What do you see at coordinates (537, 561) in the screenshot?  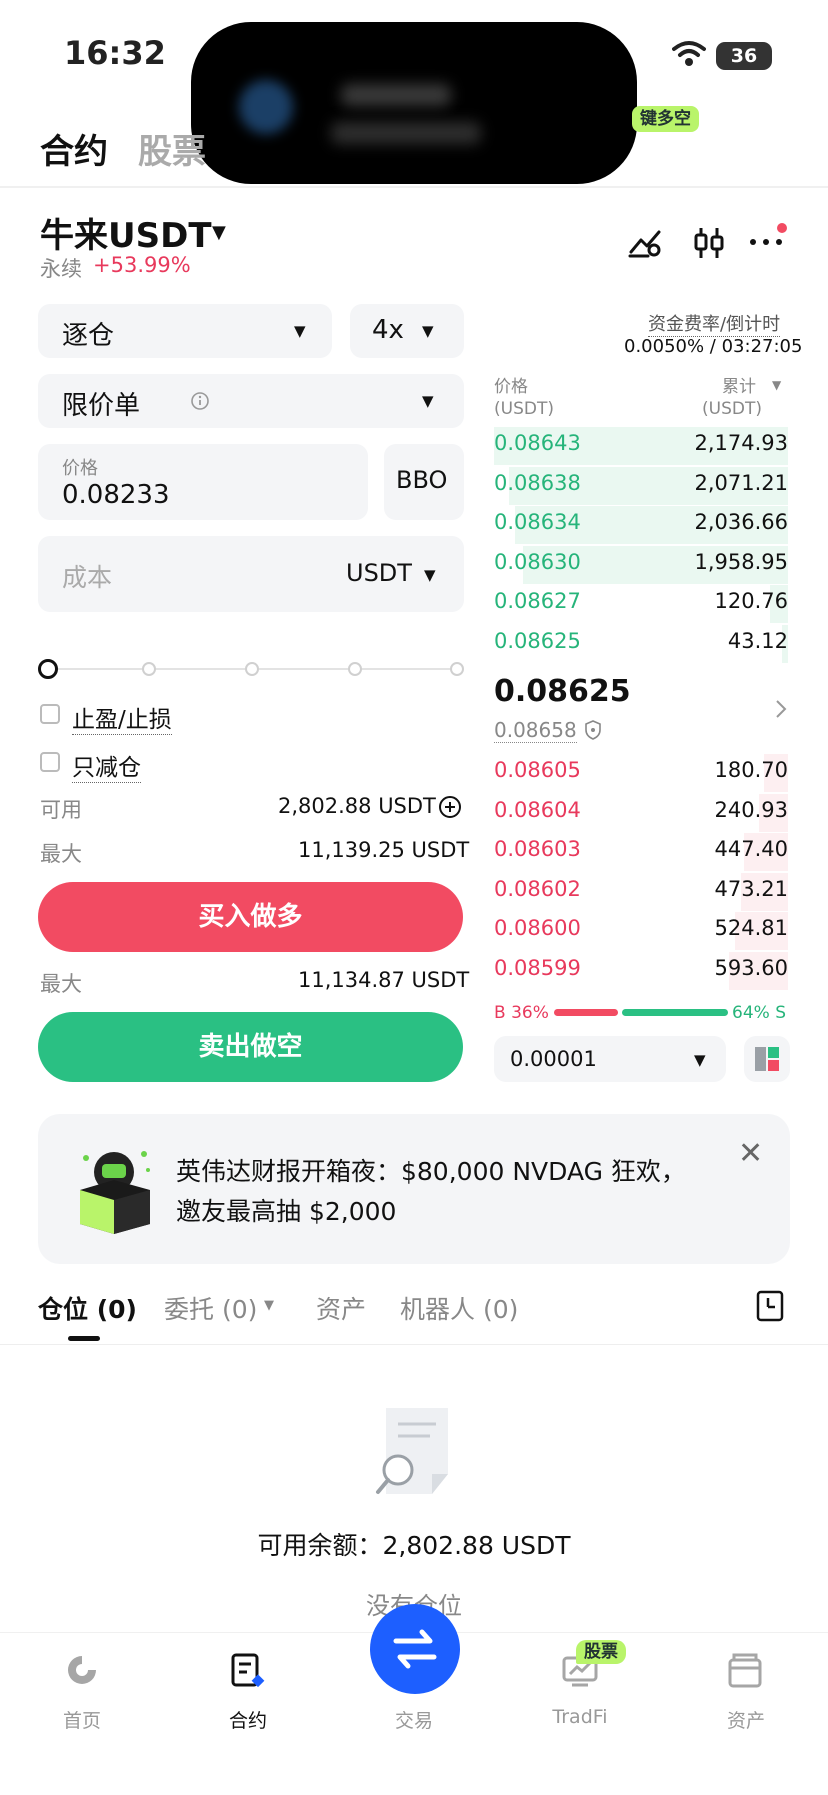 I see `orderbook-price: 0.08630` at bounding box center [537, 561].